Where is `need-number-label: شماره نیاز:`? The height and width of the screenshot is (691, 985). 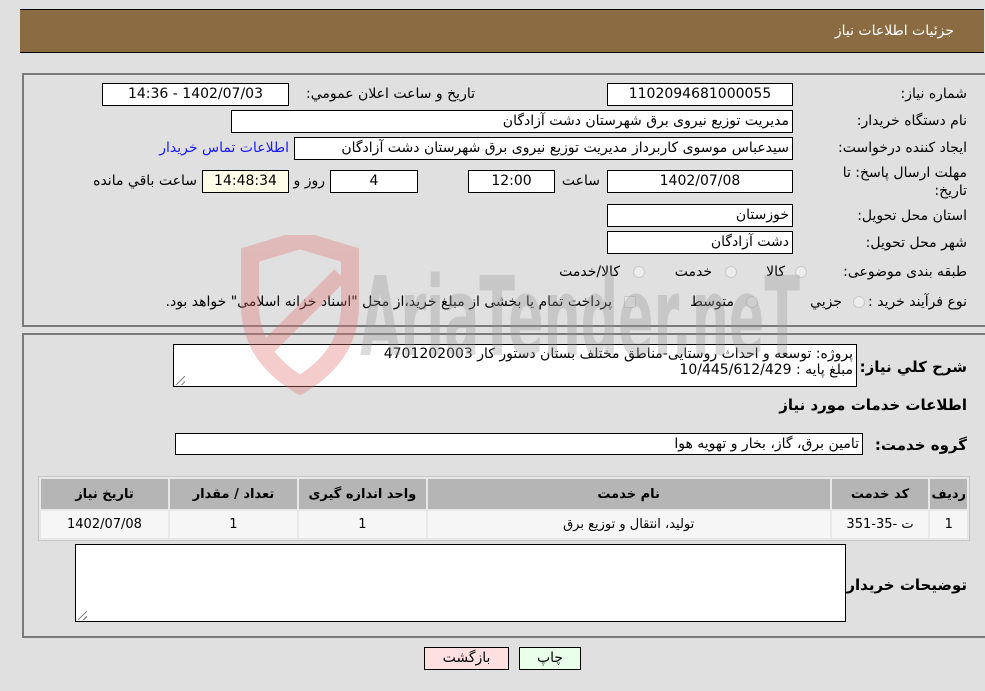 need-number-label: شماره نیاز: is located at coordinates (934, 94).